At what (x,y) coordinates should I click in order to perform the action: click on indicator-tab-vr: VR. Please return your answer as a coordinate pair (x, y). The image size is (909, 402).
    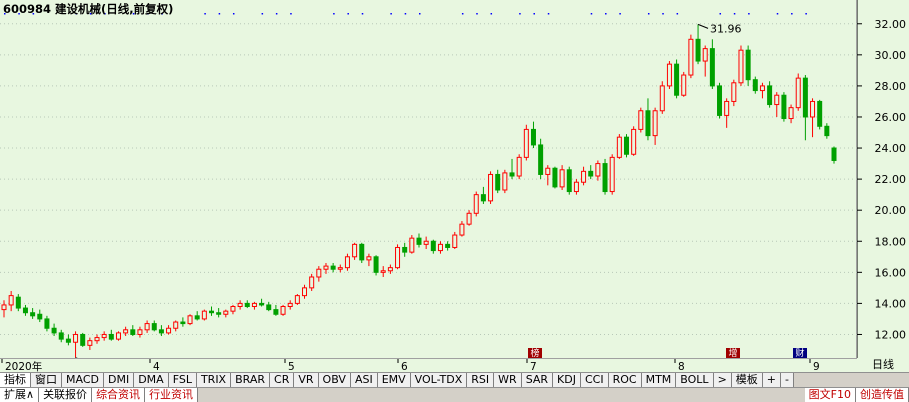
    Looking at the image, I should click on (306, 380).